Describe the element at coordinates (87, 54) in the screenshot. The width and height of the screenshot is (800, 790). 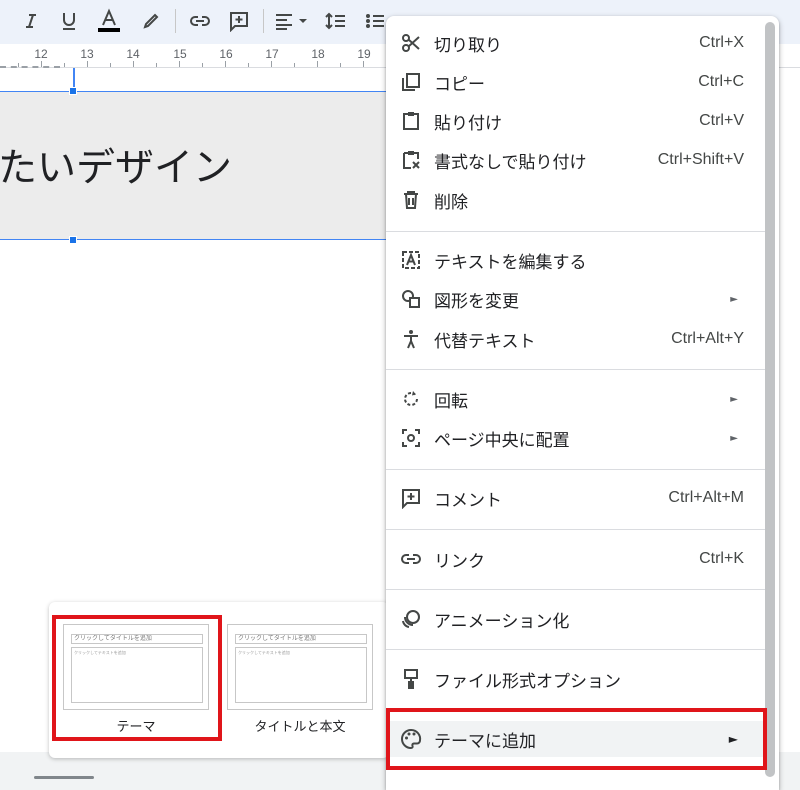
I see `ruler-number: 13` at that location.